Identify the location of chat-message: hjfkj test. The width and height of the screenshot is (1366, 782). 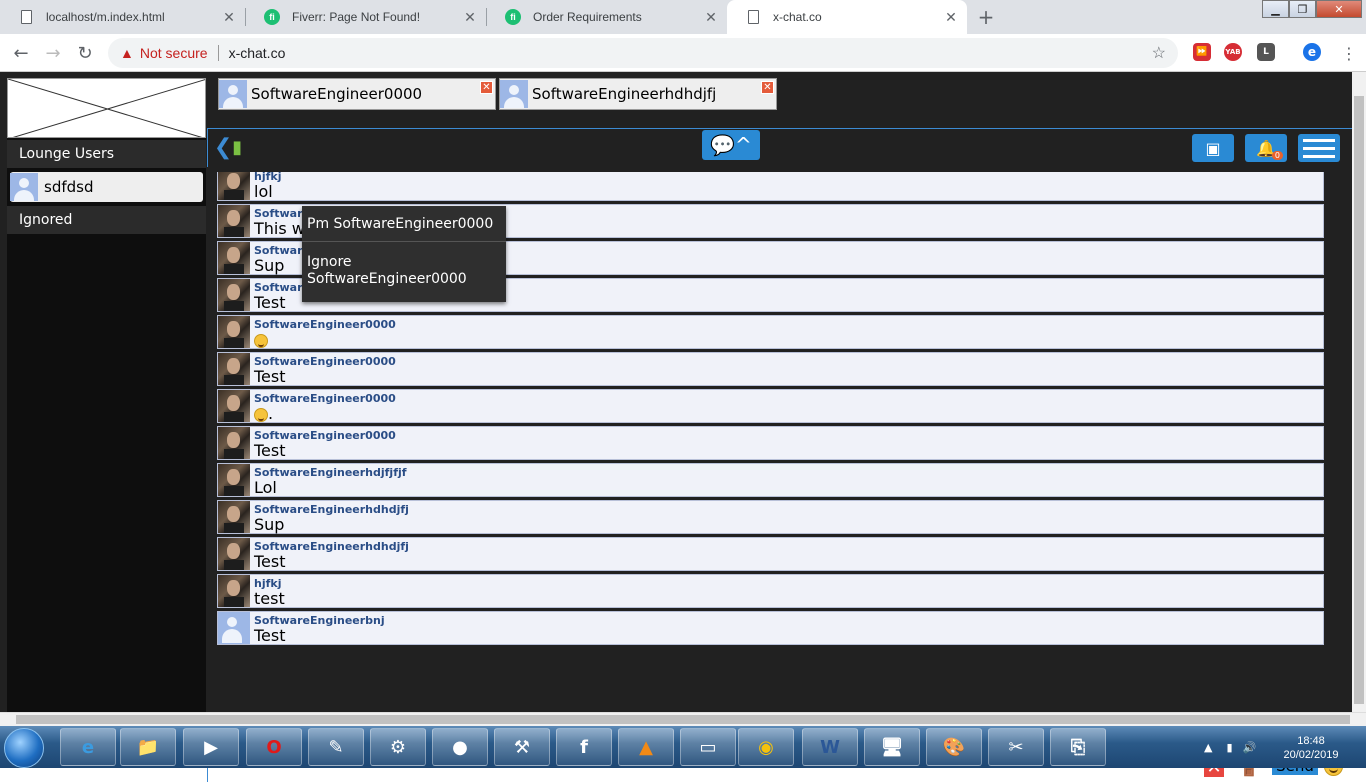
(770, 591).